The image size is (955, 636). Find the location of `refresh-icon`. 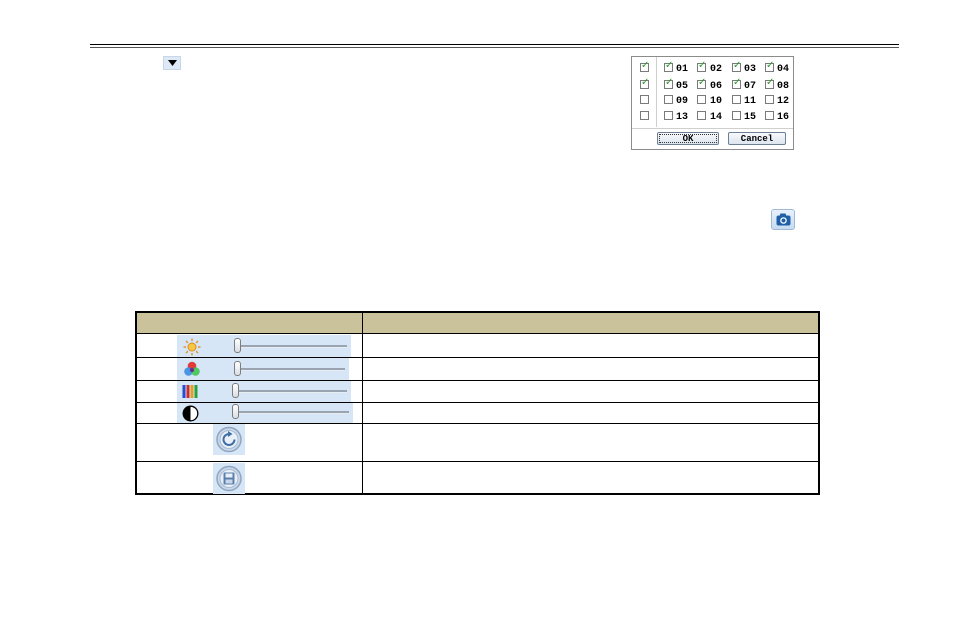

refresh-icon is located at coordinates (229, 439).